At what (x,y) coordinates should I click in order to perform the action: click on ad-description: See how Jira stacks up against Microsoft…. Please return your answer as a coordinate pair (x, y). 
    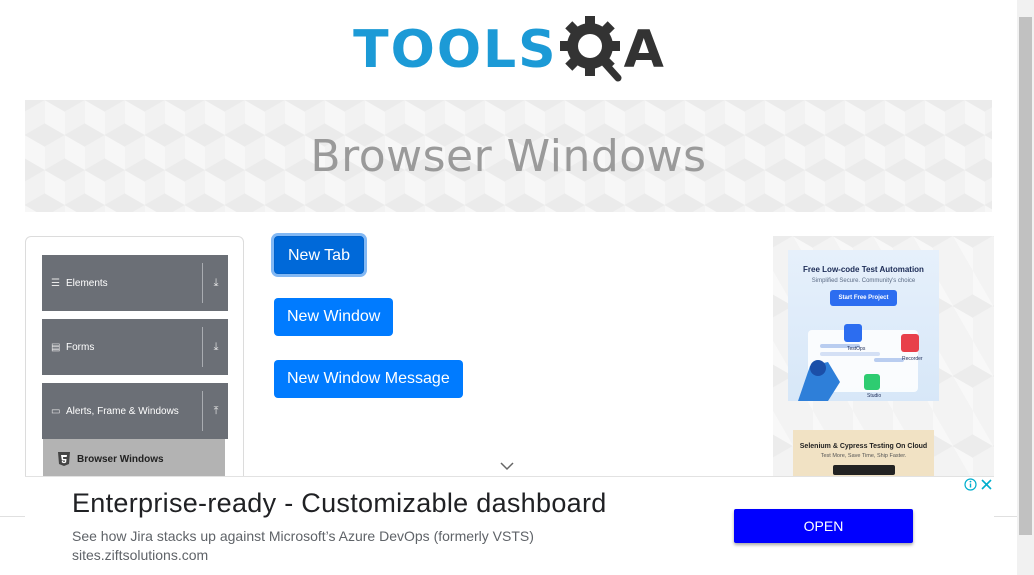
    Looking at the image, I should click on (303, 536).